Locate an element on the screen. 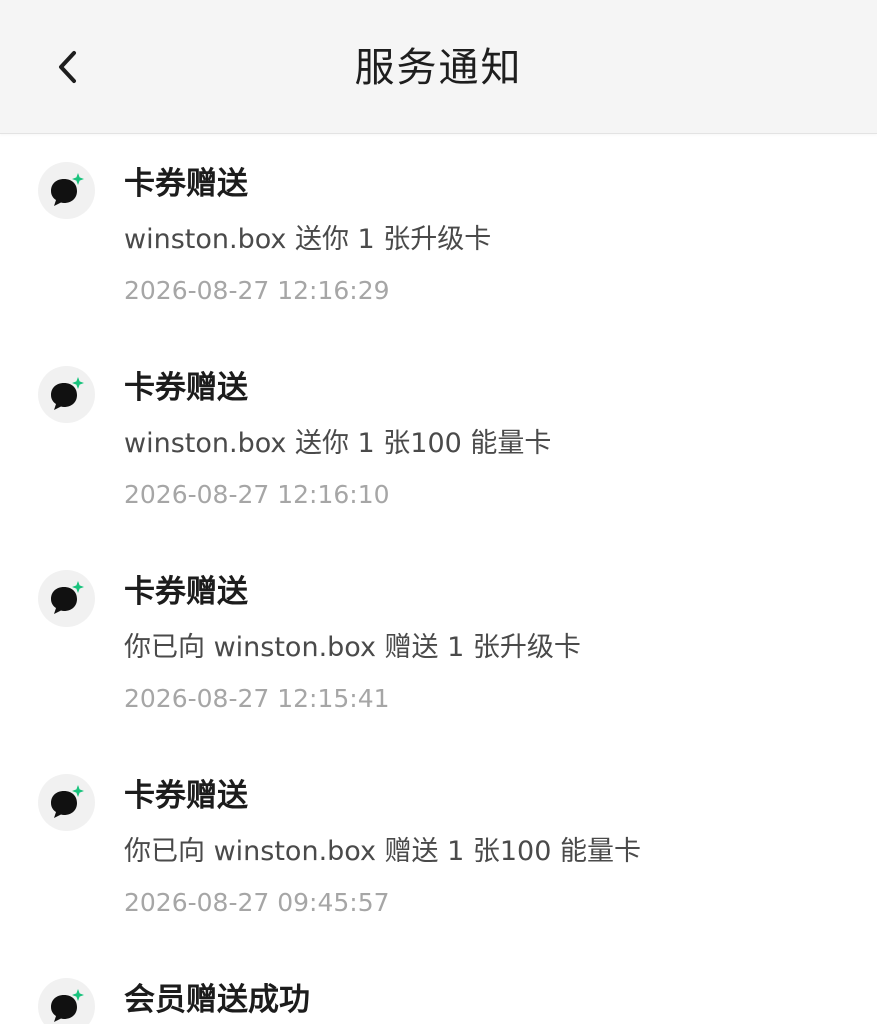 The image size is (877, 1024). notification-timestamp: 2026-08-27 12:16:10 is located at coordinates (257, 494).